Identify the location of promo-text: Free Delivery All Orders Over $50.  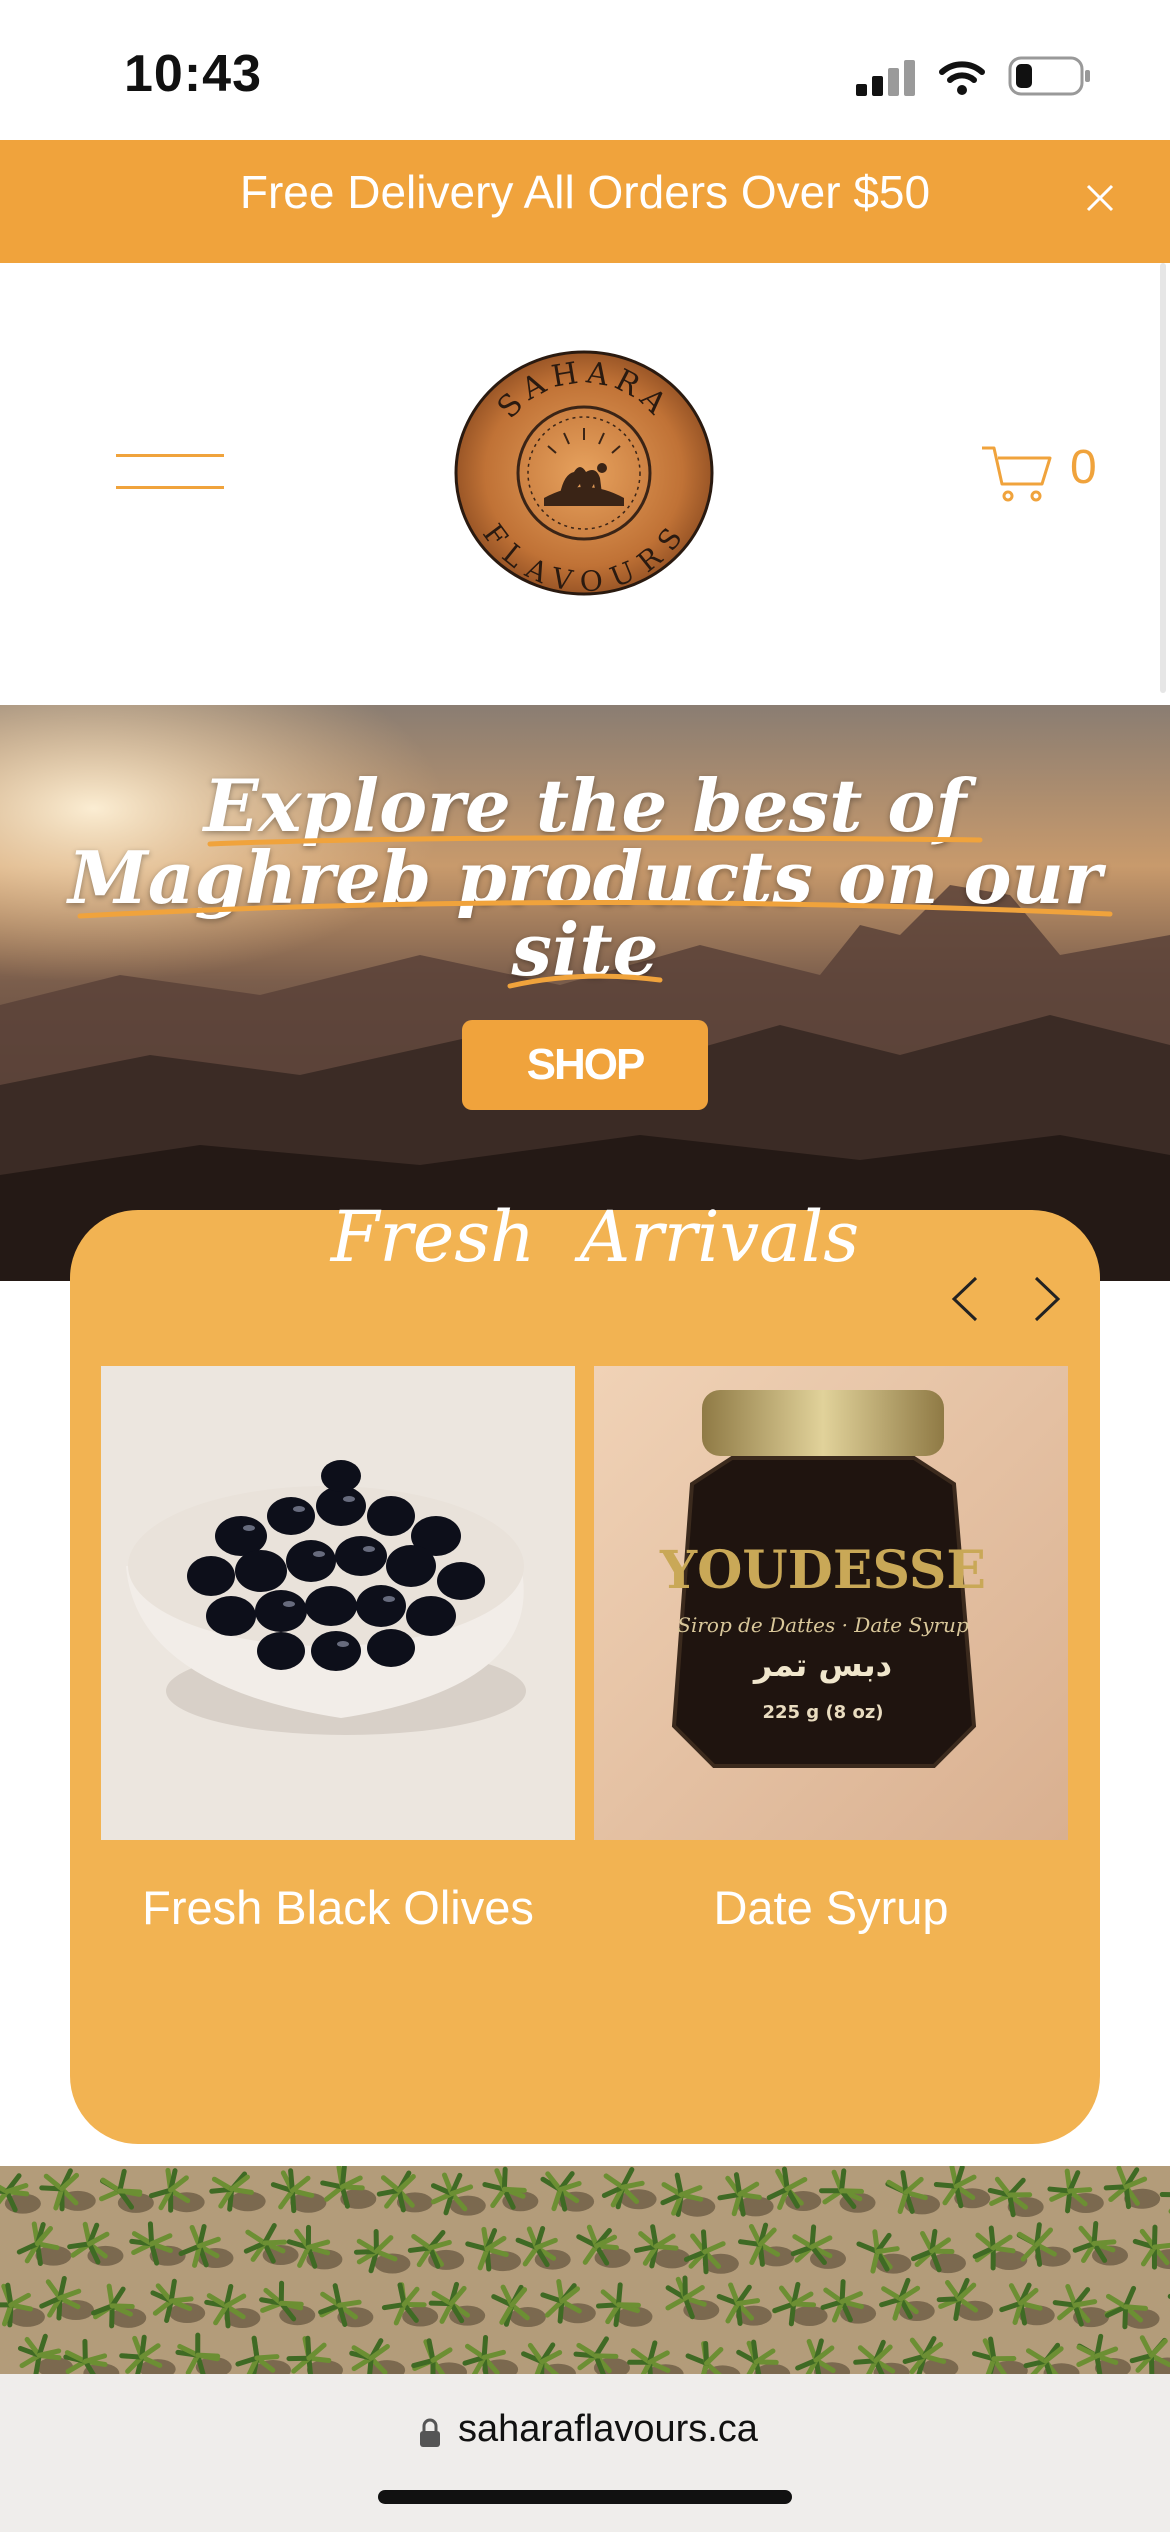
(585, 192).